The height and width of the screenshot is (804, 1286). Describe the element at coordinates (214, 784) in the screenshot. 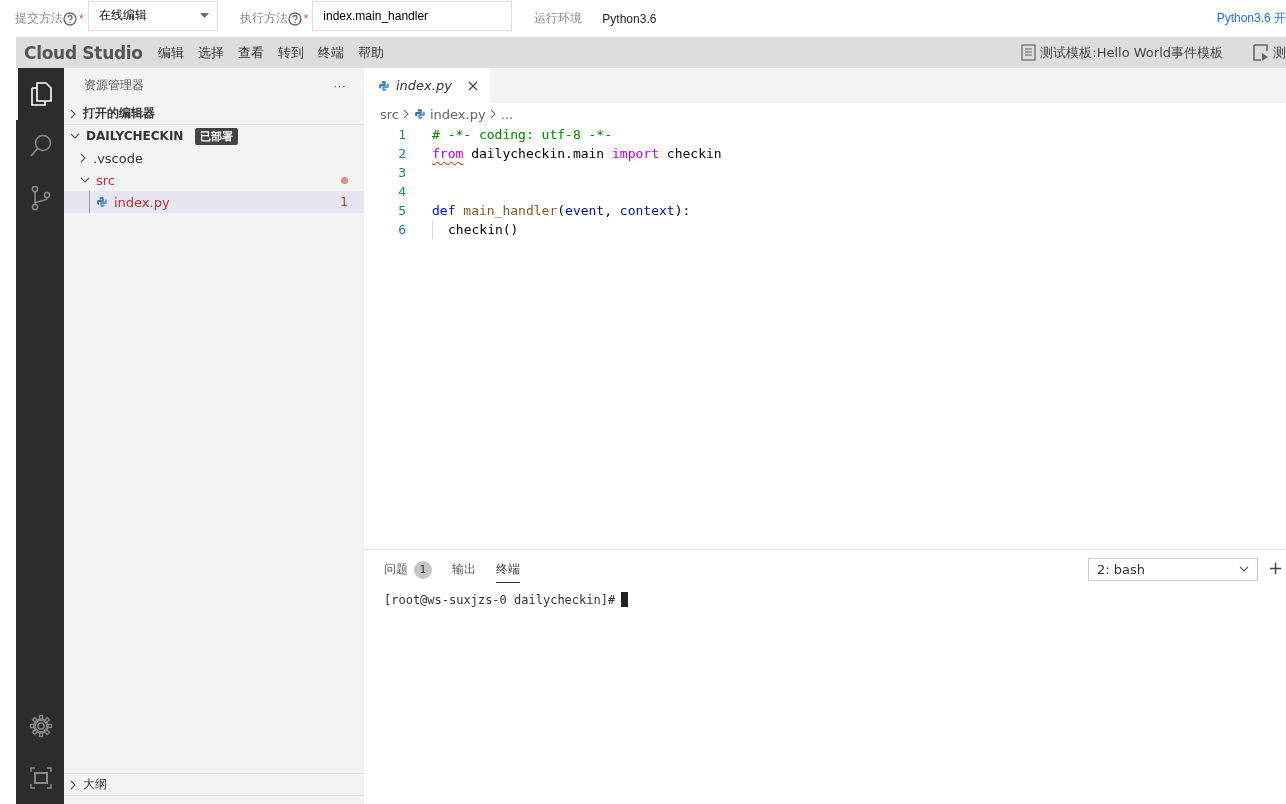

I see `section-header: 大纲` at that location.